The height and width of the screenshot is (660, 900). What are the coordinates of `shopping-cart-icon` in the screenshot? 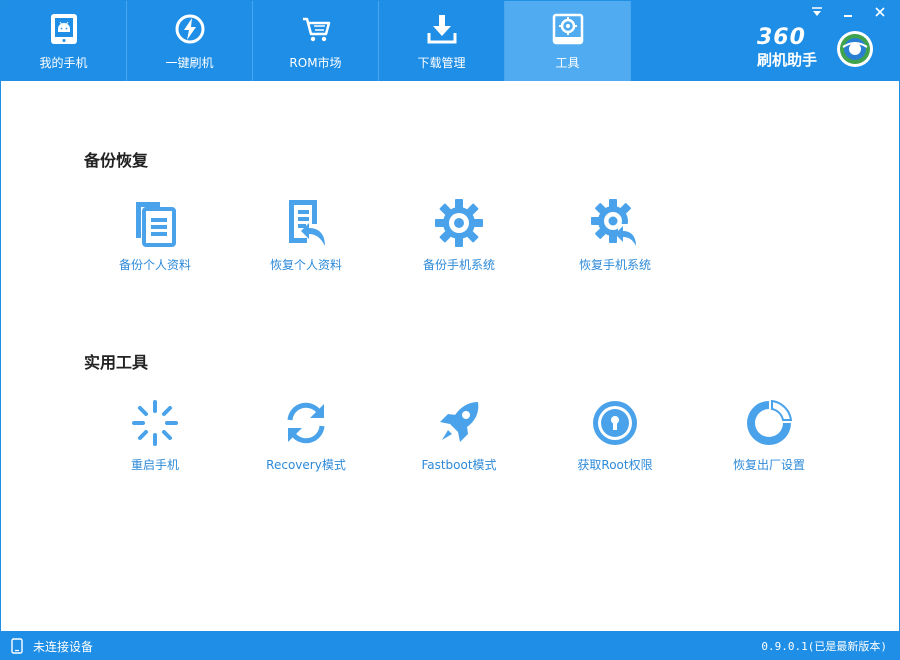 It's located at (317, 29).